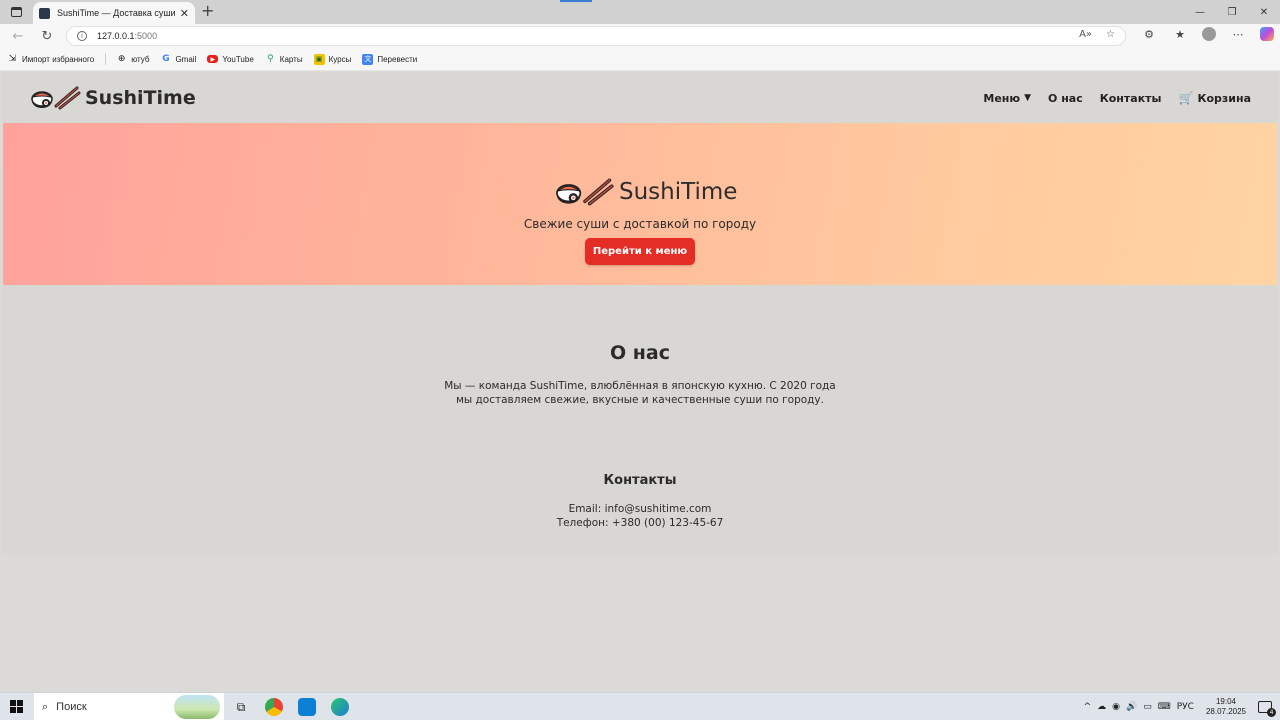  Describe the element at coordinates (640, 353) in the screenshot. I see `about-title: О нас` at that location.